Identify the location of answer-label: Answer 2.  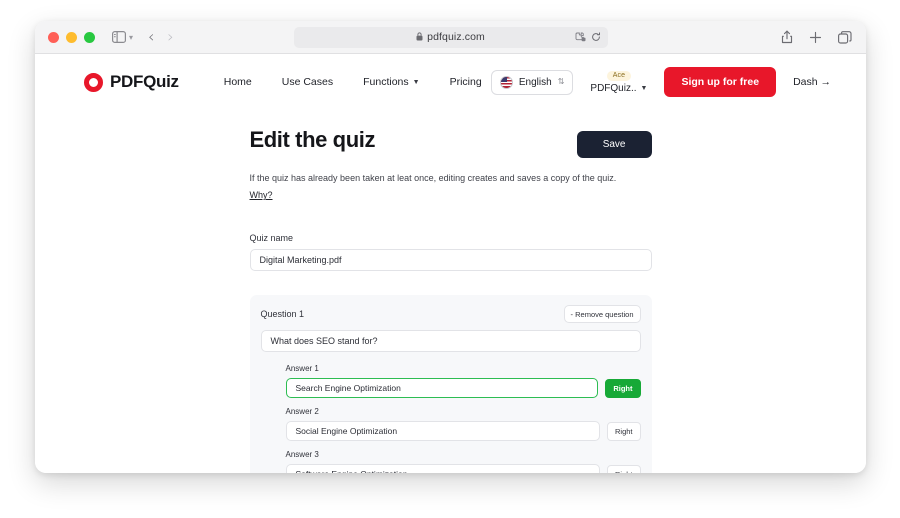
(302, 412).